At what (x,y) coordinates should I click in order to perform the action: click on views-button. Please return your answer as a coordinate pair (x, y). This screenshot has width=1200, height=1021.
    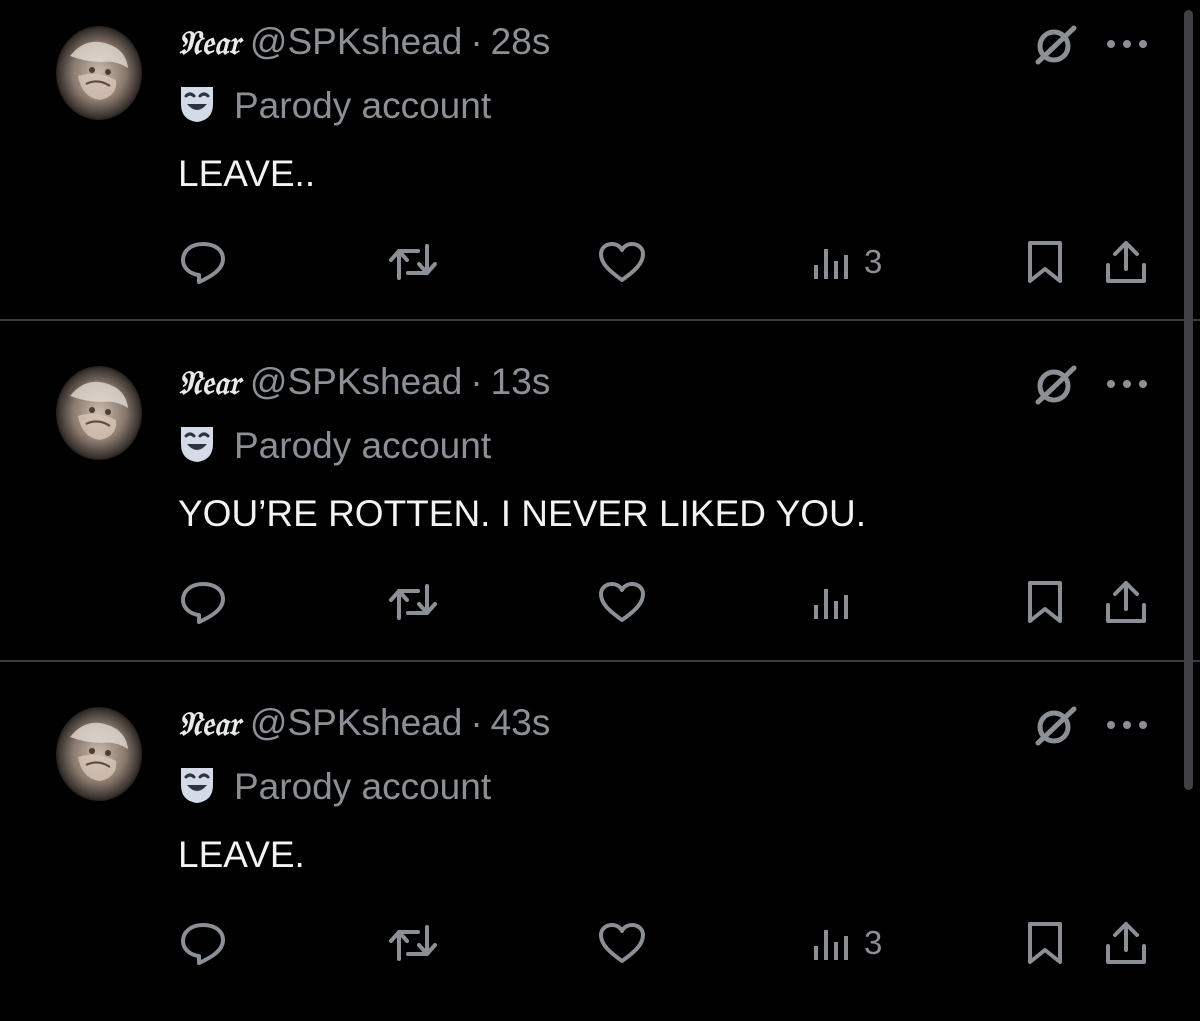
    Looking at the image, I should click on (838, 602).